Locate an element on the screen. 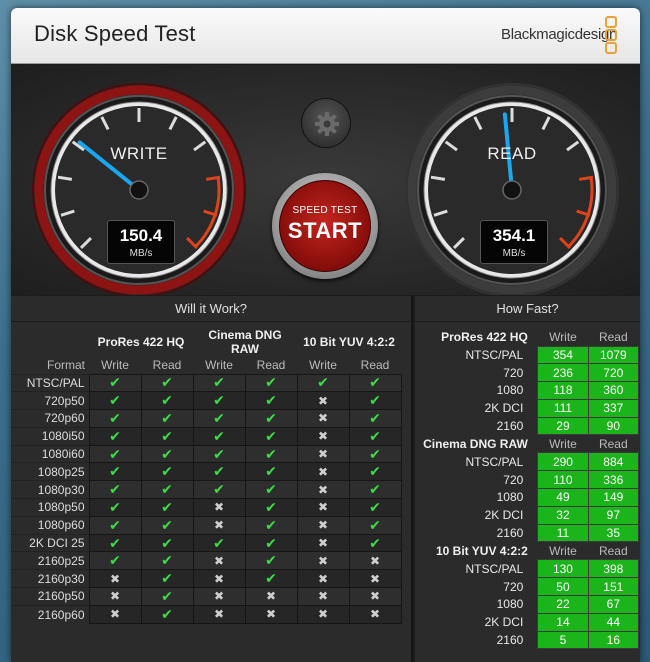 Image resolution: width=650 pixels, height=662 pixels. table-row: 2K DCI 32 97 is located at coordinates (527, 515).